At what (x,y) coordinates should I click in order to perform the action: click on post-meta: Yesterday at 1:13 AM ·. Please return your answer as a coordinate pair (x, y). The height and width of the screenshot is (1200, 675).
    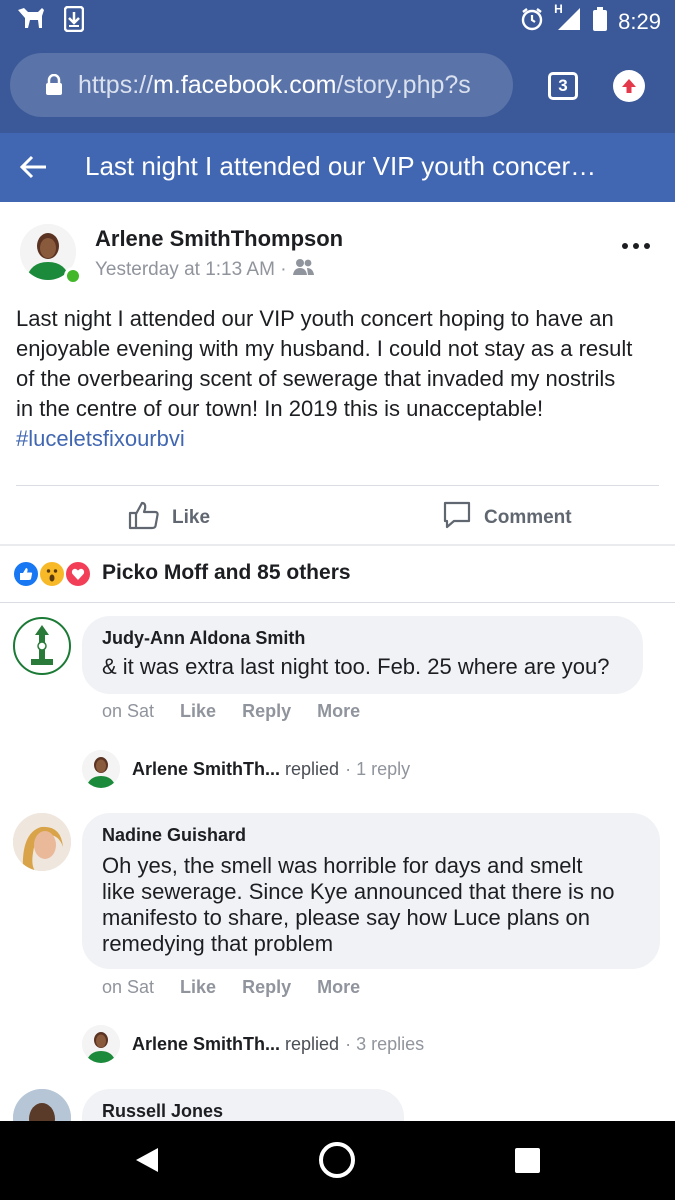
    Looking at the image, I should click on (205, 270).